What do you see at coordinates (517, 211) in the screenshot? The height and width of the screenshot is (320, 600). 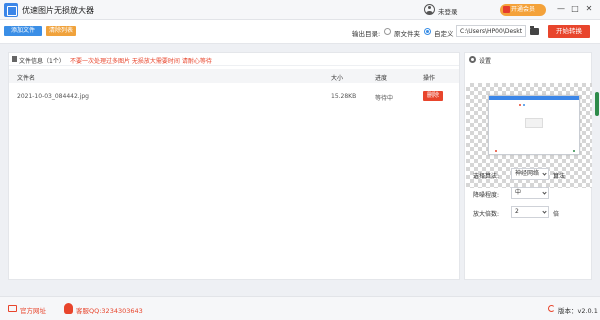 I see `scale-value: 2` at bounding box center [517, 211].